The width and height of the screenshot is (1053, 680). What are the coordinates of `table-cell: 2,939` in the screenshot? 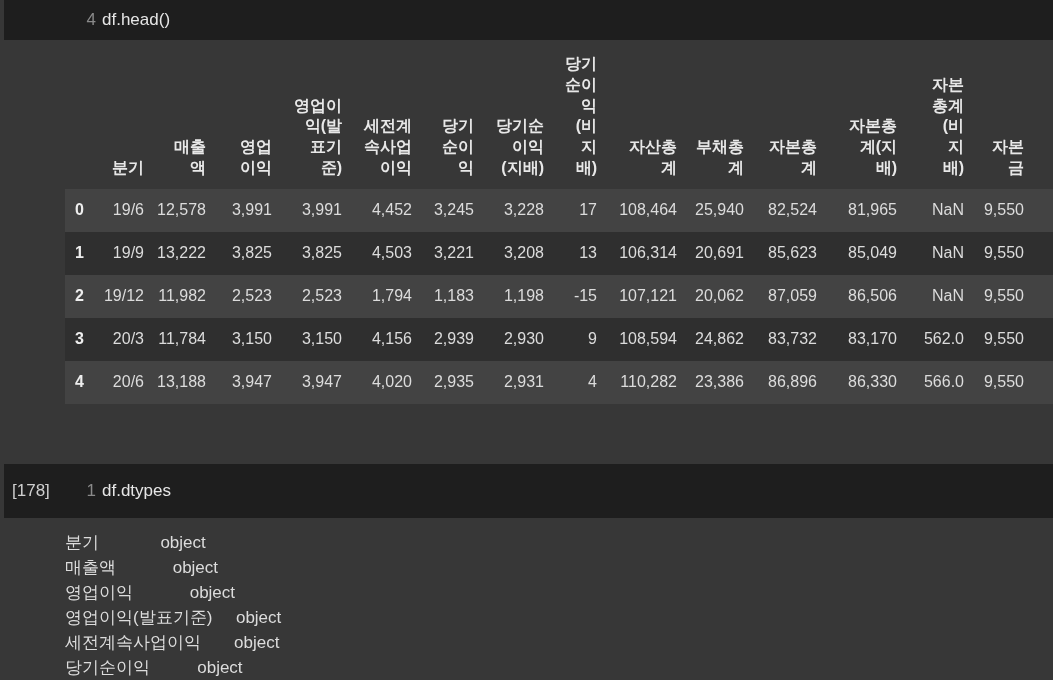 It's located at (449, 339).